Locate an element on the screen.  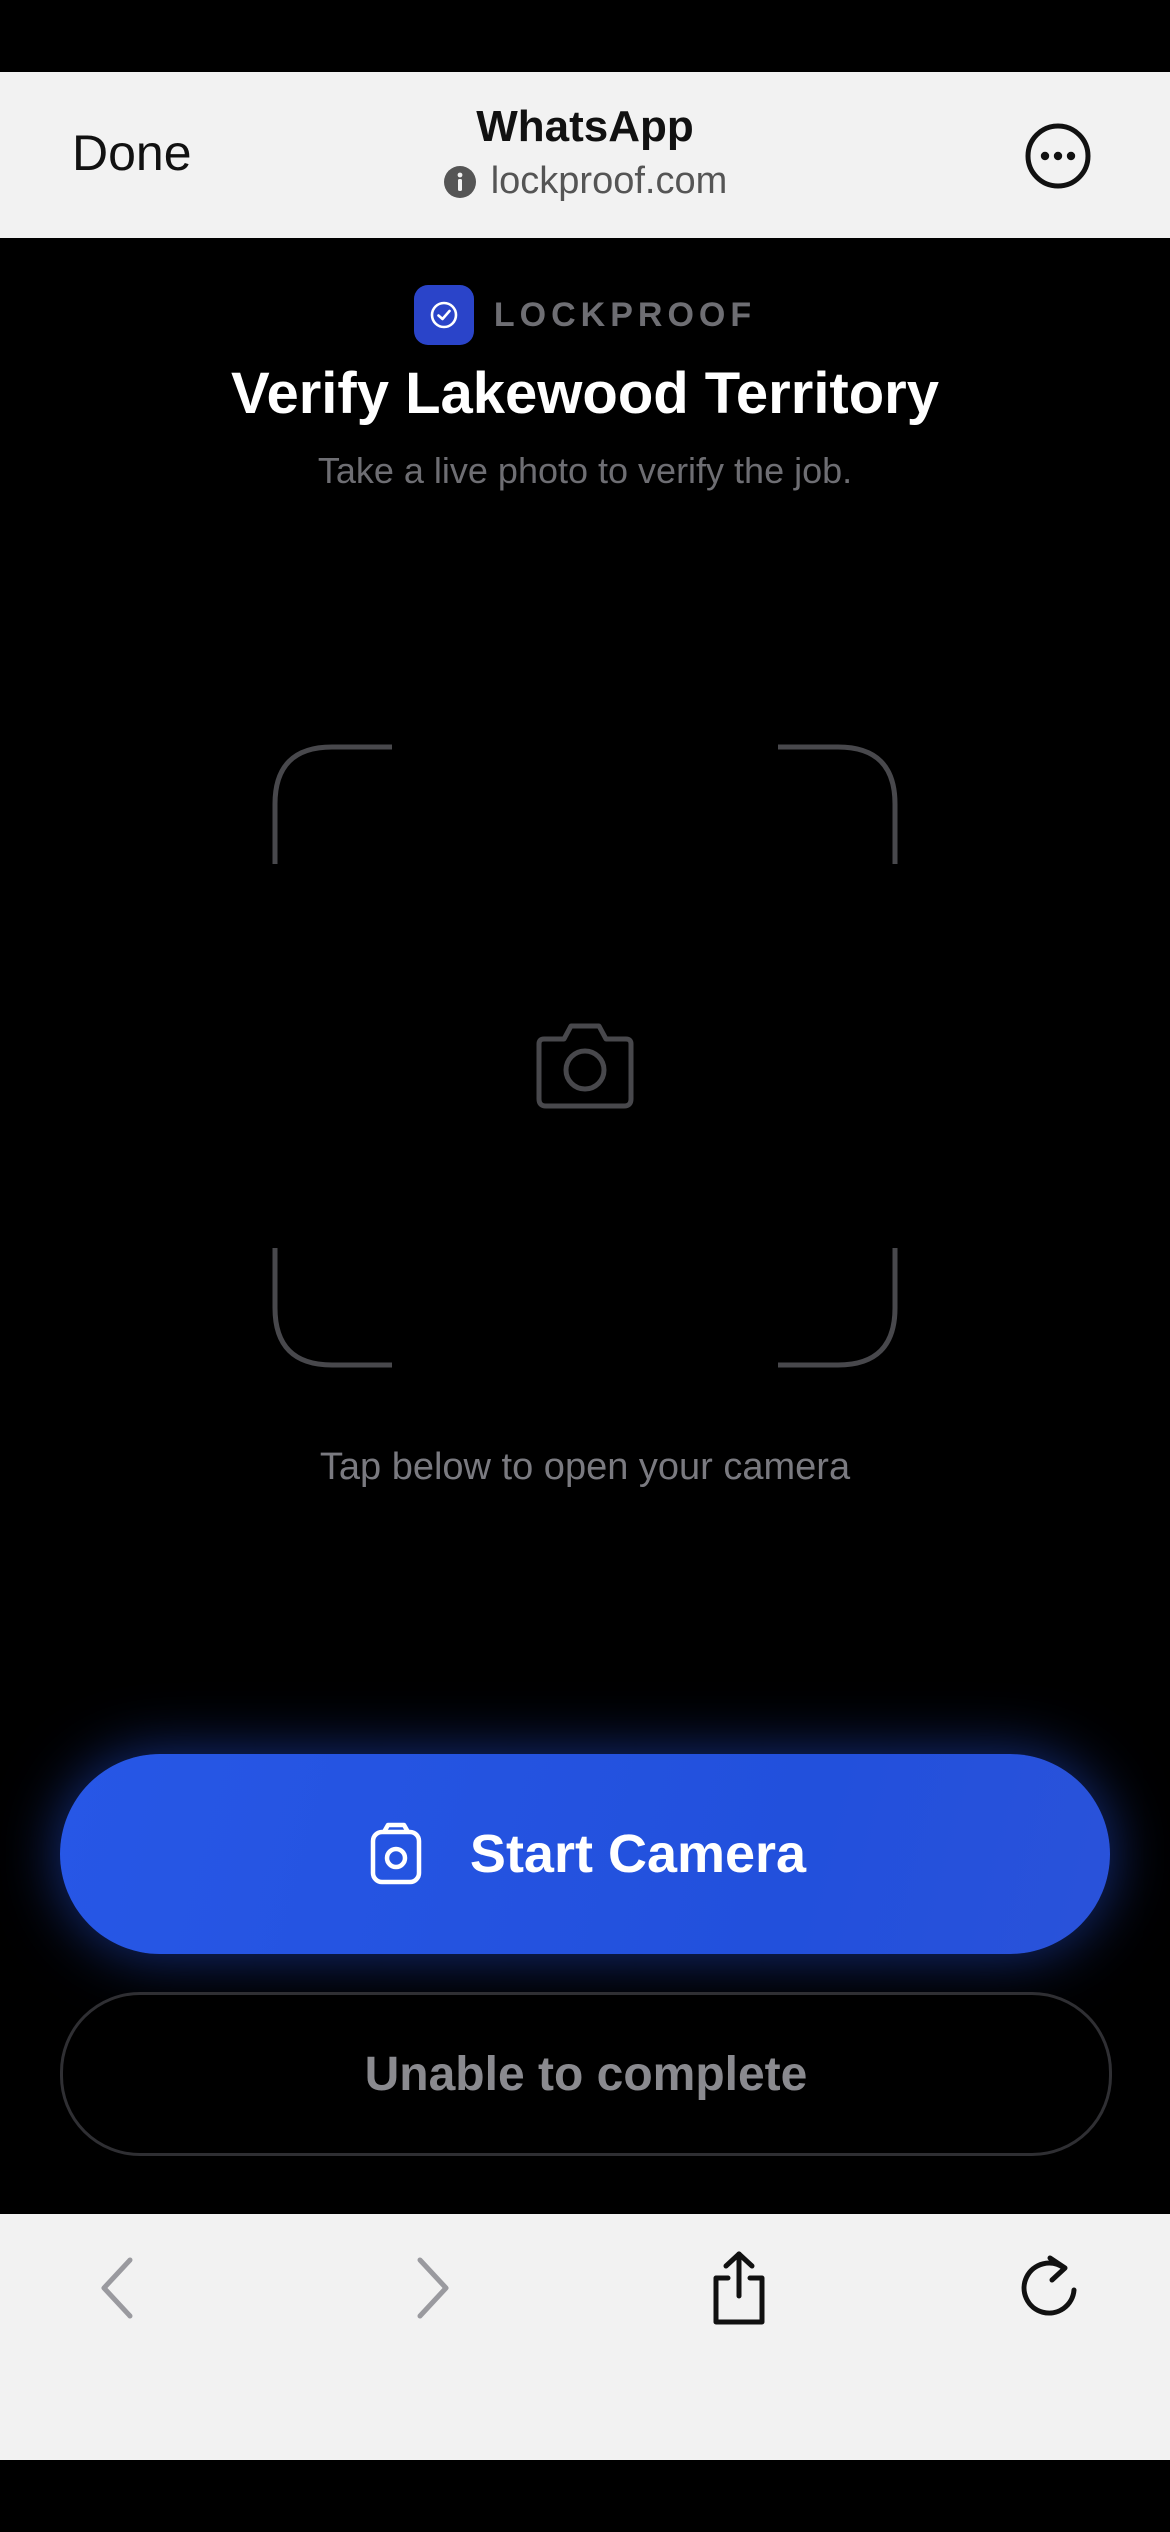
unable-to-complete-label: Unable to complete is located at coordinates (586, 2074).